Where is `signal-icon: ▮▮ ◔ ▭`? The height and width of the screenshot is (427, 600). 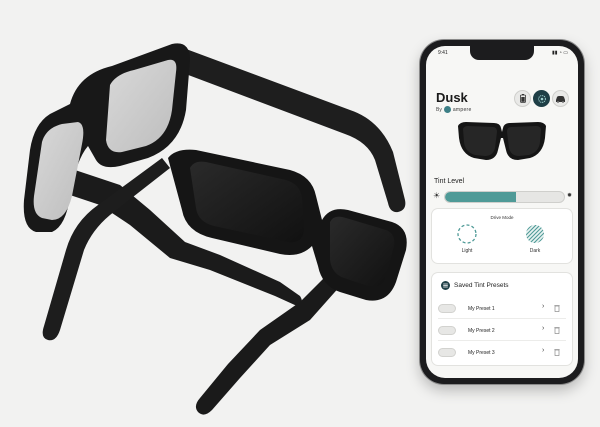 signal-icon: ▮▮ ◔ ▭ is located at coordinates (559, 53).